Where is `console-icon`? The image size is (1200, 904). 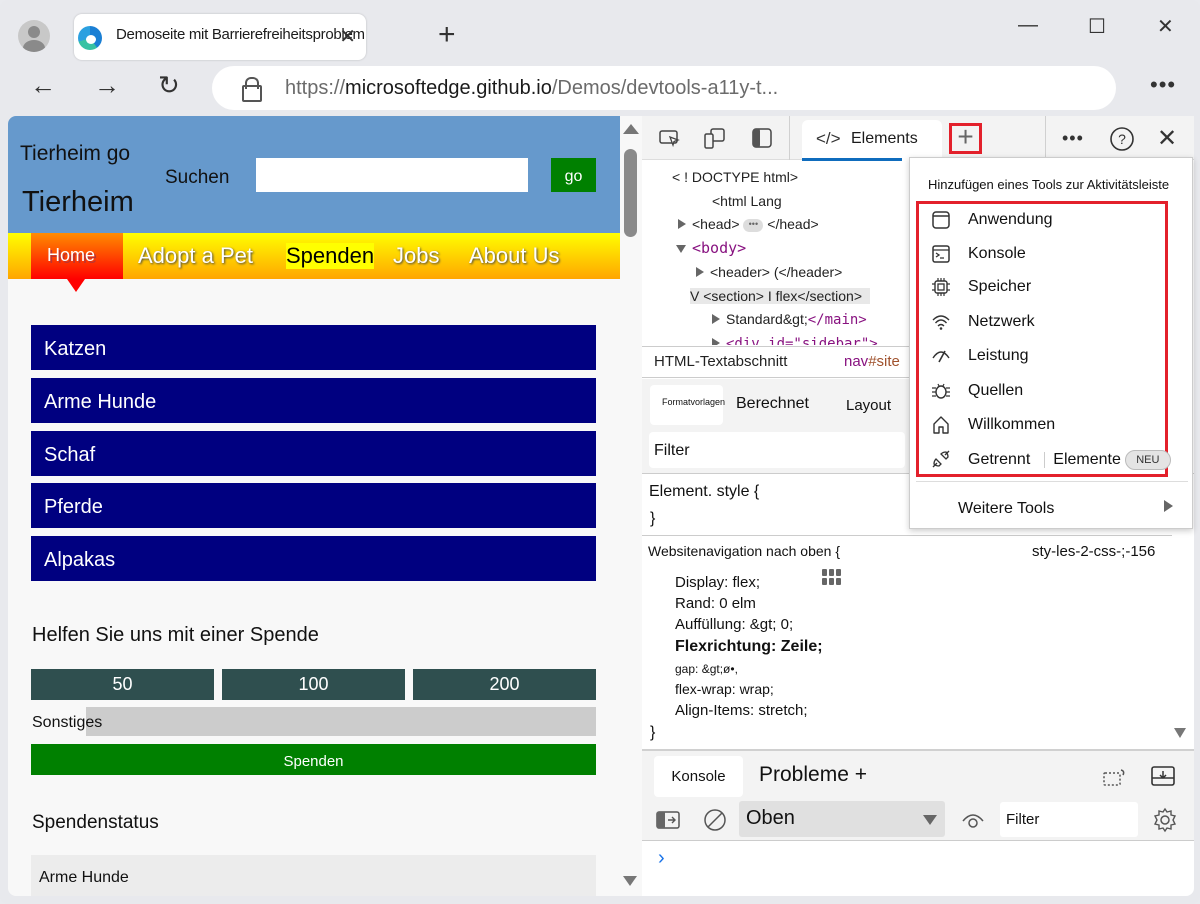
console-icon is located at coordinates (941, 254).